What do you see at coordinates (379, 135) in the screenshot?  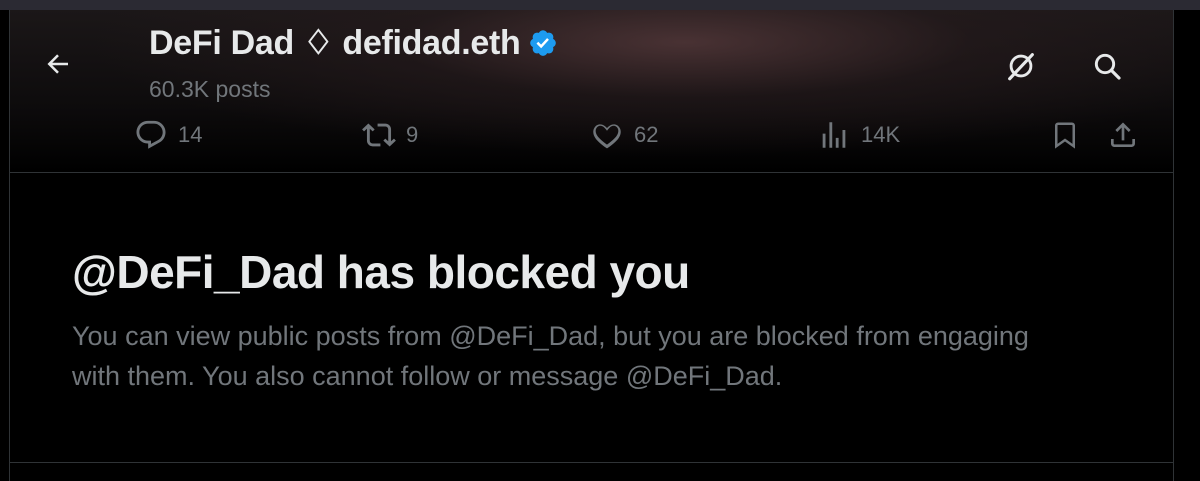 I see `repost-icon` at bounding box center [379, 135].